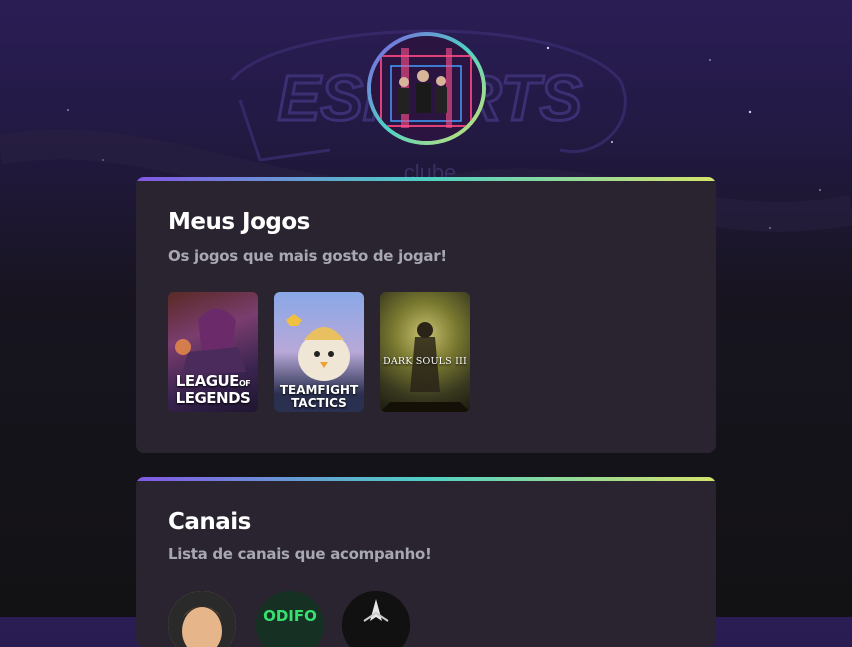 This screenshot has height=647, width=852. What do you see at coordinates (425, 352) in the screenshot?
I see `game-dark-souls-iii: DARK SOULS III` at bounding box center [425, 352].